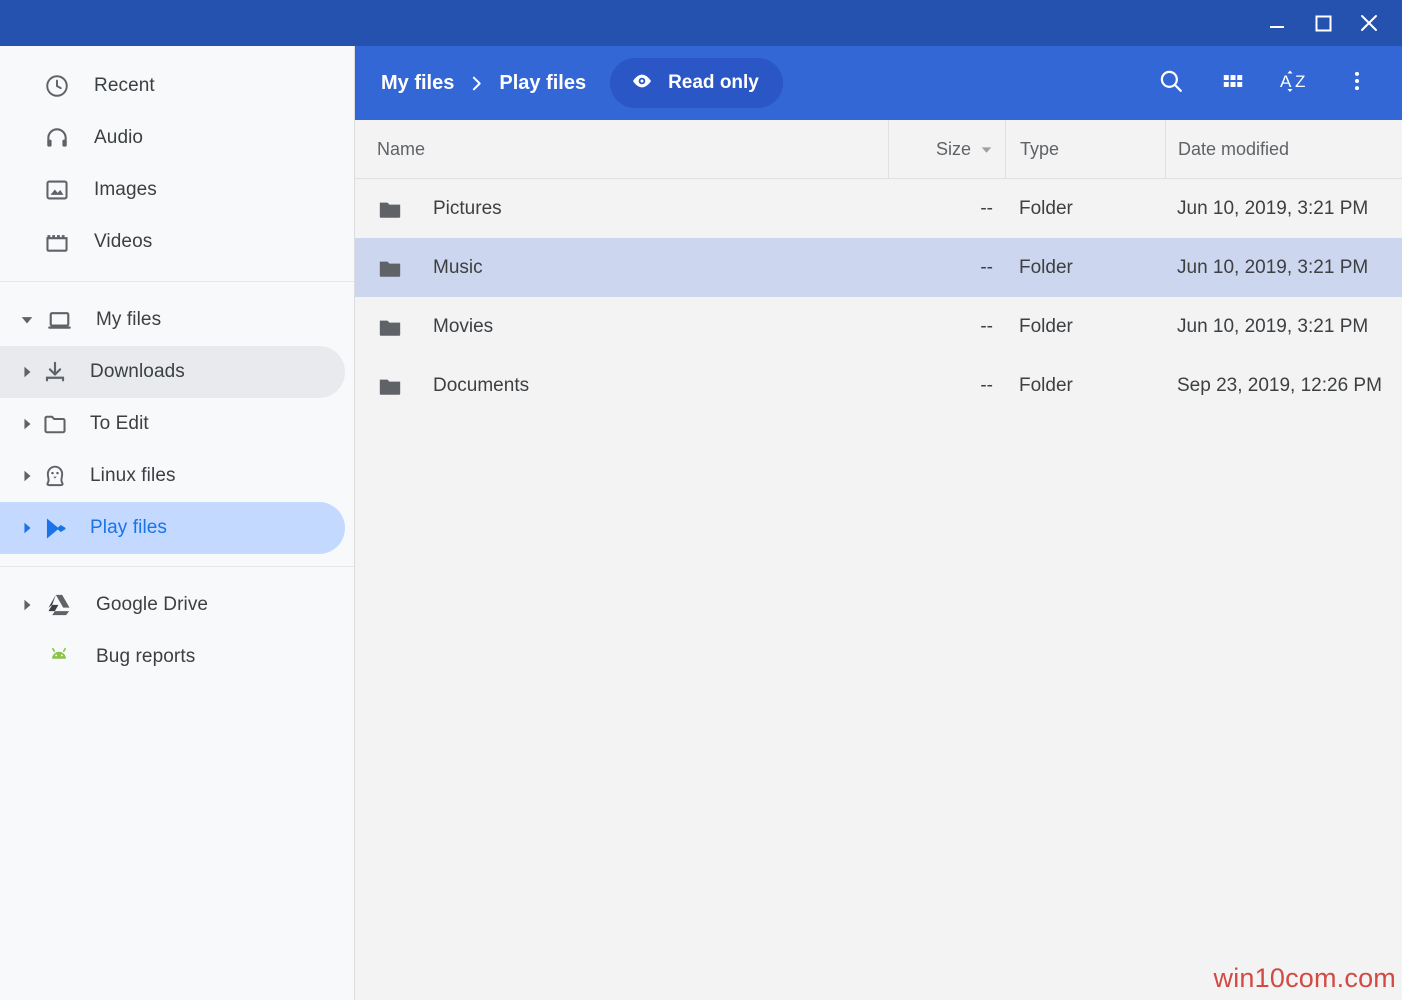 This screenshot has height=1000, width=1402. I want to click on sort-descending-icon, so click(986, 149).